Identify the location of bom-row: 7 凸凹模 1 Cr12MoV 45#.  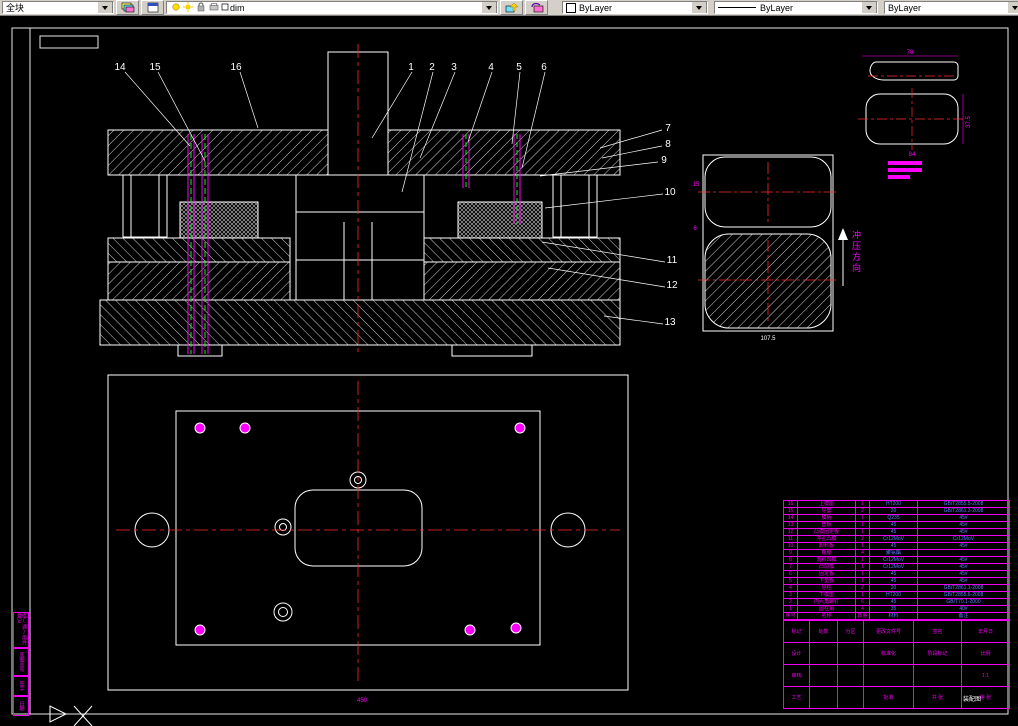
(896, 567).